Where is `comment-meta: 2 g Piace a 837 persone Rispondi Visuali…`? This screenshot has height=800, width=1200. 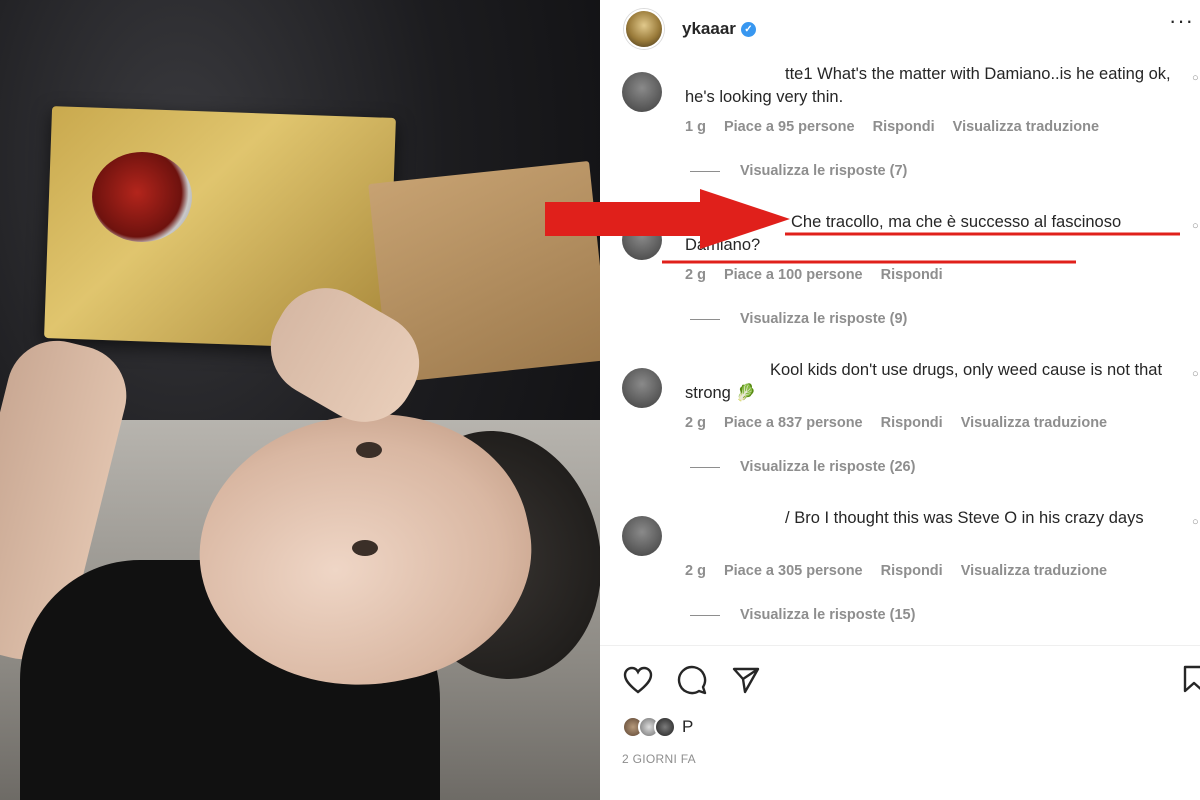
comment-meta: 2 g Piace a 837 persone Rispondi Visuali… is located at coordinates (903, 423).